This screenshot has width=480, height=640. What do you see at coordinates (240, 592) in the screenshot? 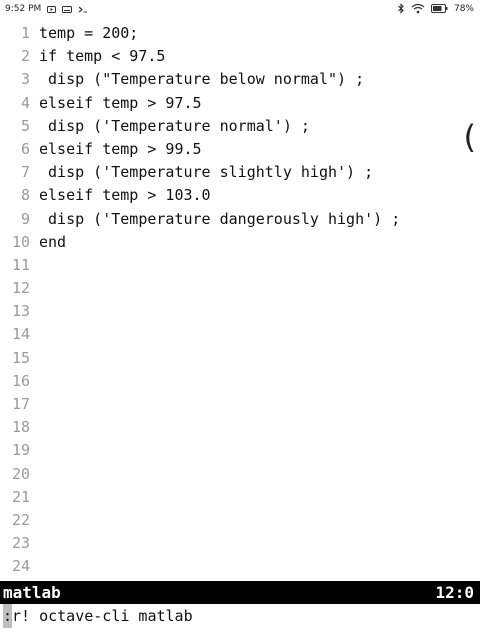
I see `vim-statusline: matlab 12:0` at bounding box center [240, 592].